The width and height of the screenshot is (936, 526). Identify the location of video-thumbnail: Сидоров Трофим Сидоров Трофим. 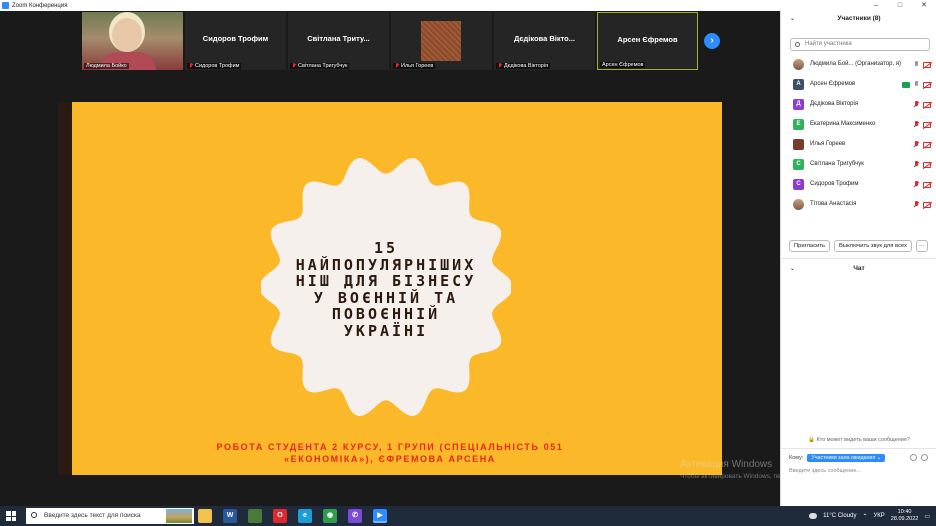
(235, 41).